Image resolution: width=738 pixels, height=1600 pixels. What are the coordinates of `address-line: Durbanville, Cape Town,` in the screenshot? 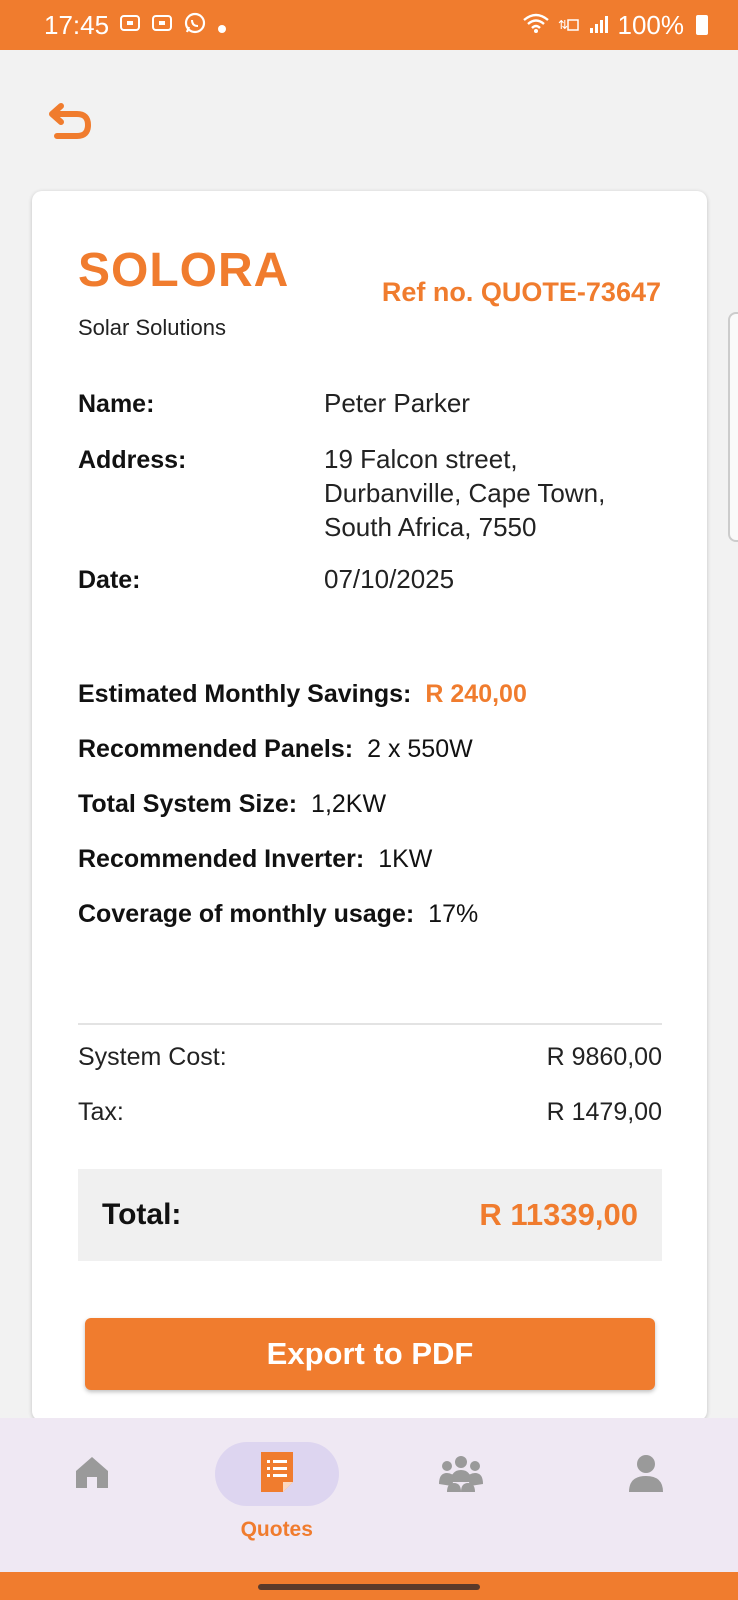 It's located at (465, 493).